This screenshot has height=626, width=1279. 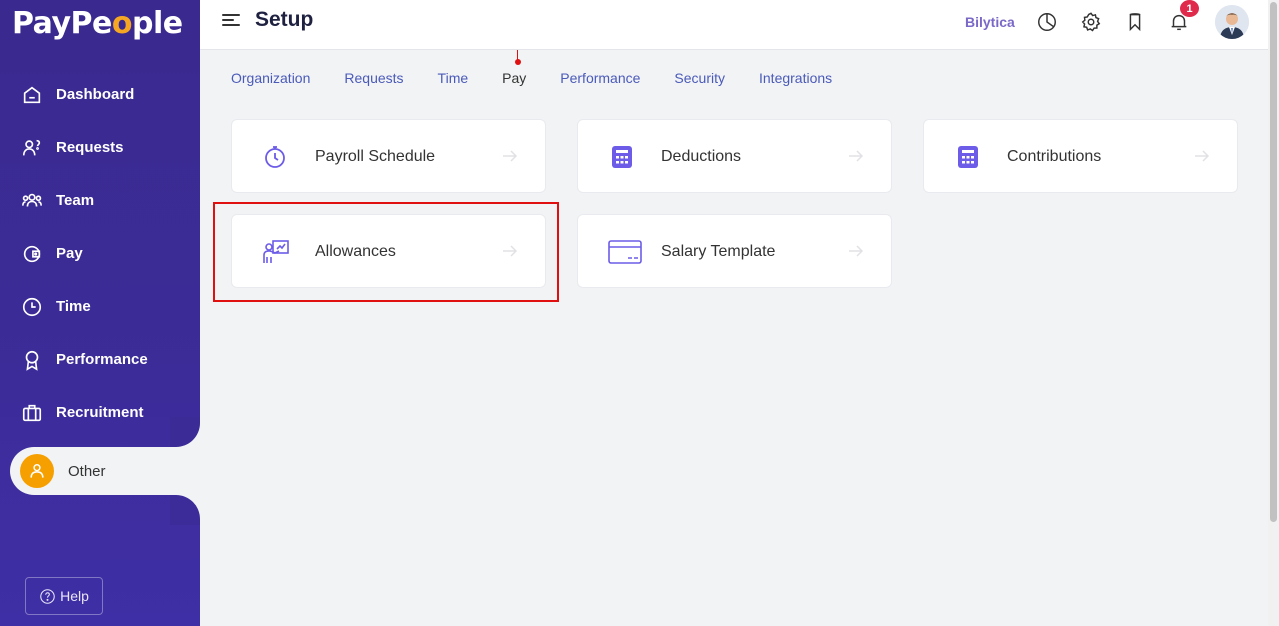 I want to click on team-icon, so click(x=32, y=201).